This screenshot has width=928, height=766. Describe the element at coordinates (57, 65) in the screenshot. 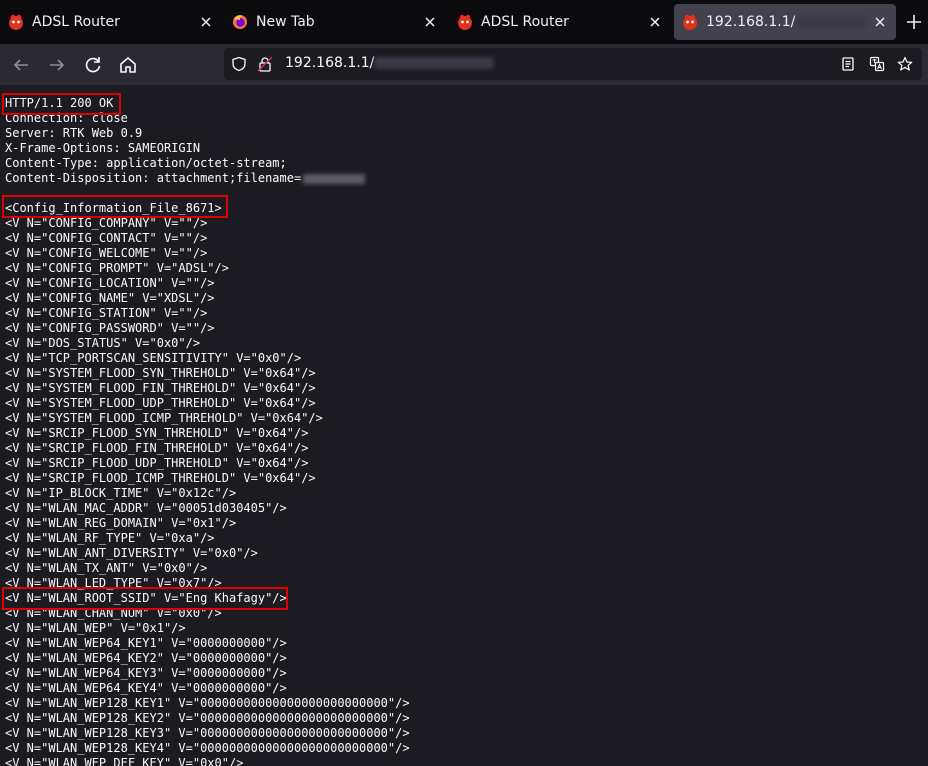

I see `forward-icon` at that location.